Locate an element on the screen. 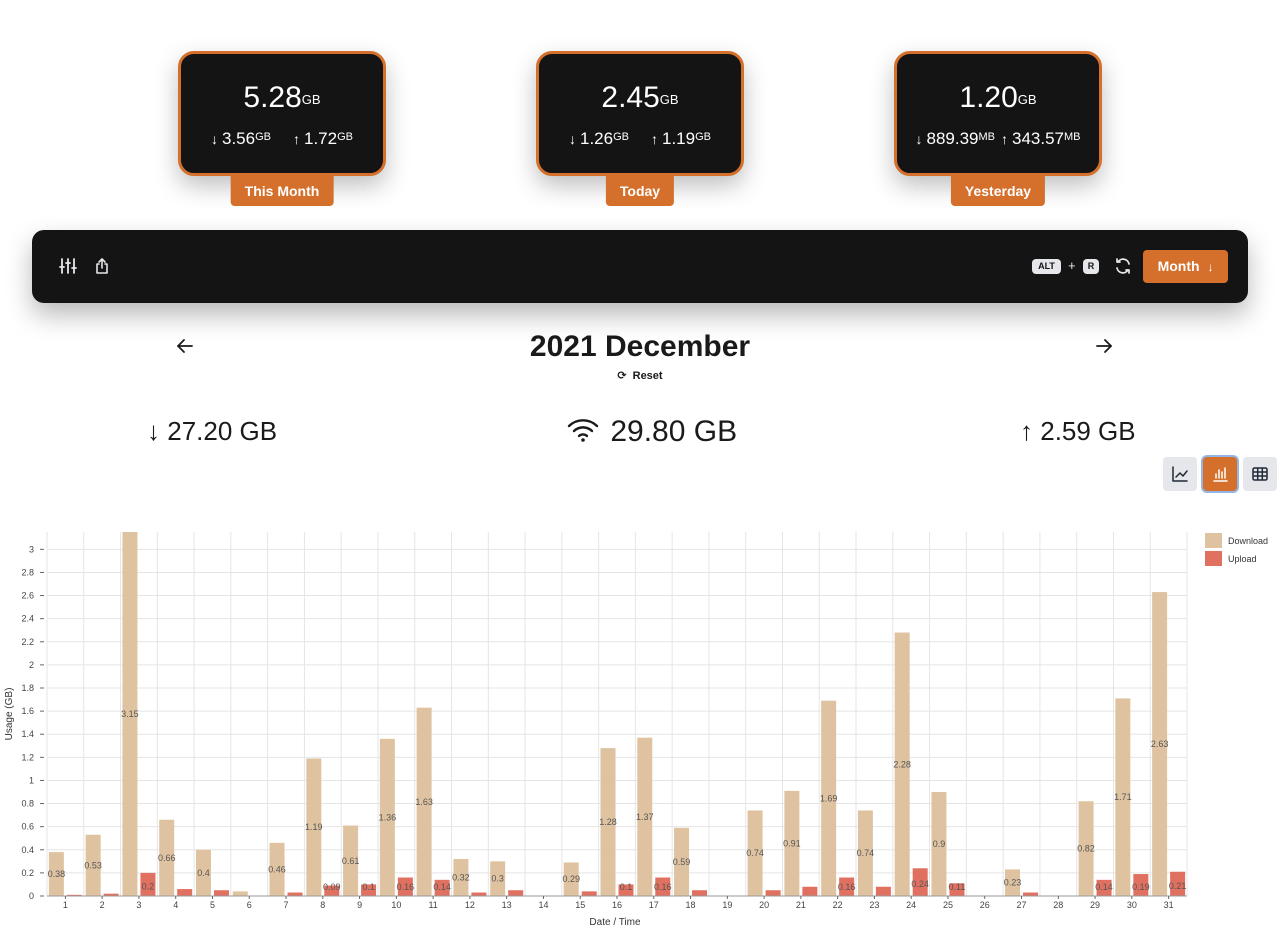 This screenshot has height=937, width=1280. card-upload-value: 1.19 is located at coordinates (679, 138).